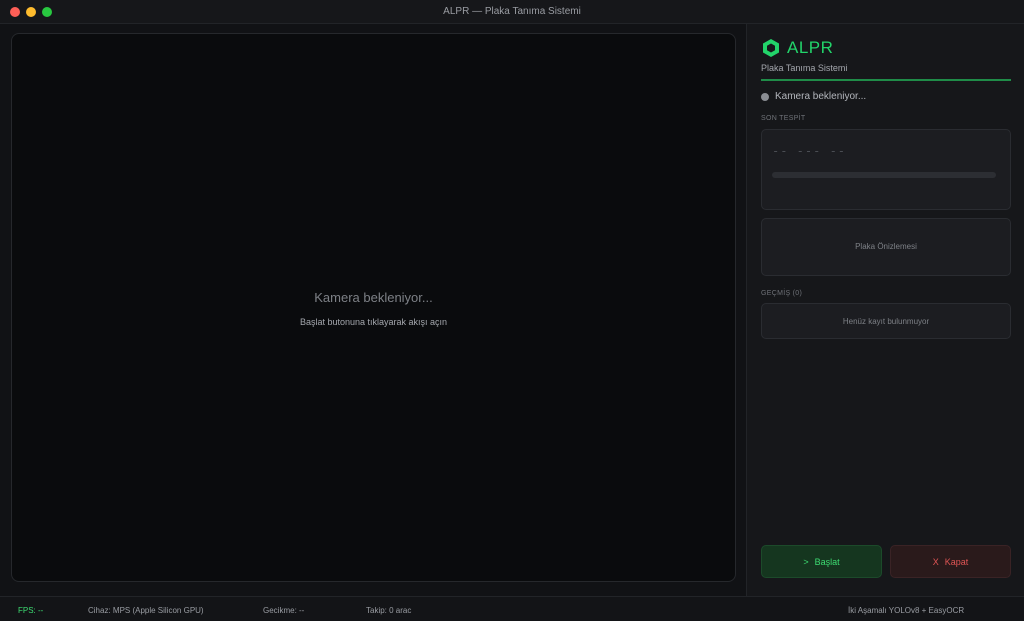 Image resolution: width=1024 pixels, height=621 pixels. I want to click on history-list: Henüz kayıt bulunmuyor, so click(886, 321).